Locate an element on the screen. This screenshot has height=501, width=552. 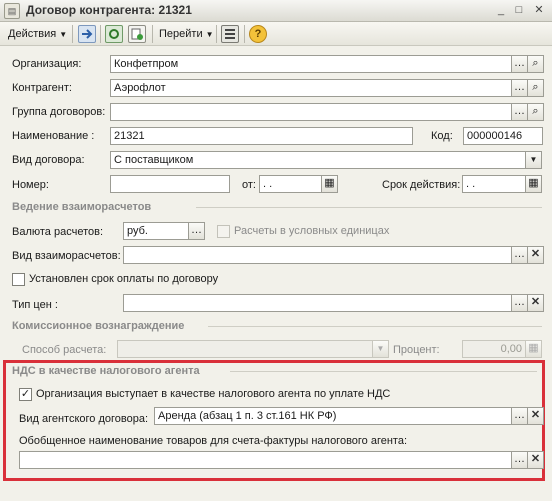
currency-label: Валюта расчетов: is located at coordinates (57, 232).